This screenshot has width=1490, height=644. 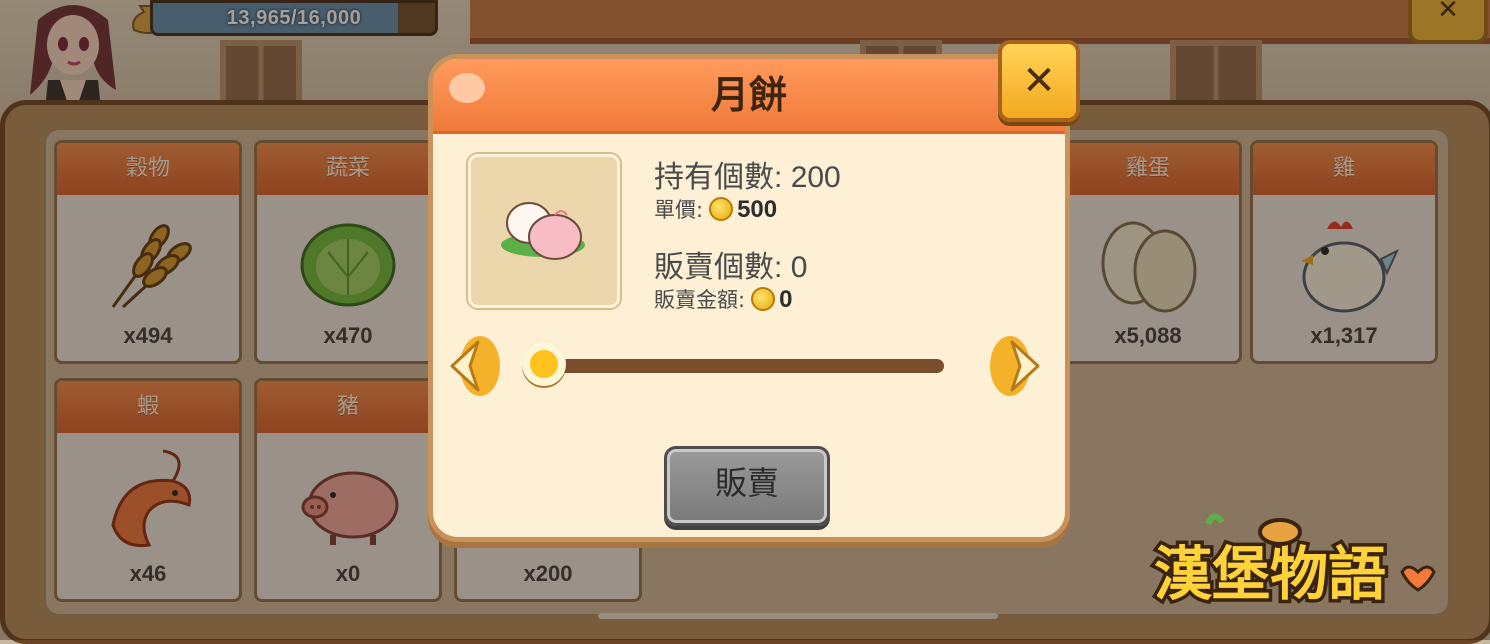 What do you see at coordinates (746, 483) in the screenshot?
I see `sell-button-label: 販賣` at bounding box center [746, 483].